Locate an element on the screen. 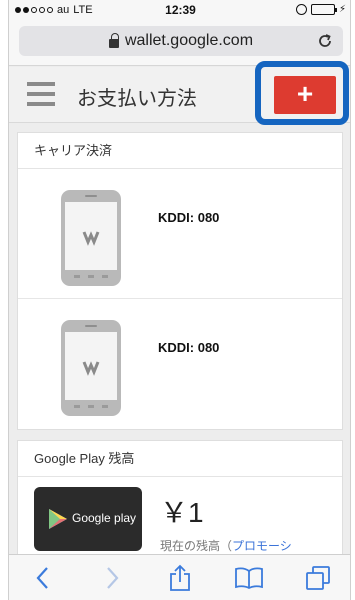 Image resolution: width=355 pixels, height=600 pixels. address-area: wallet.google.com is located at coordinates (179, 43).